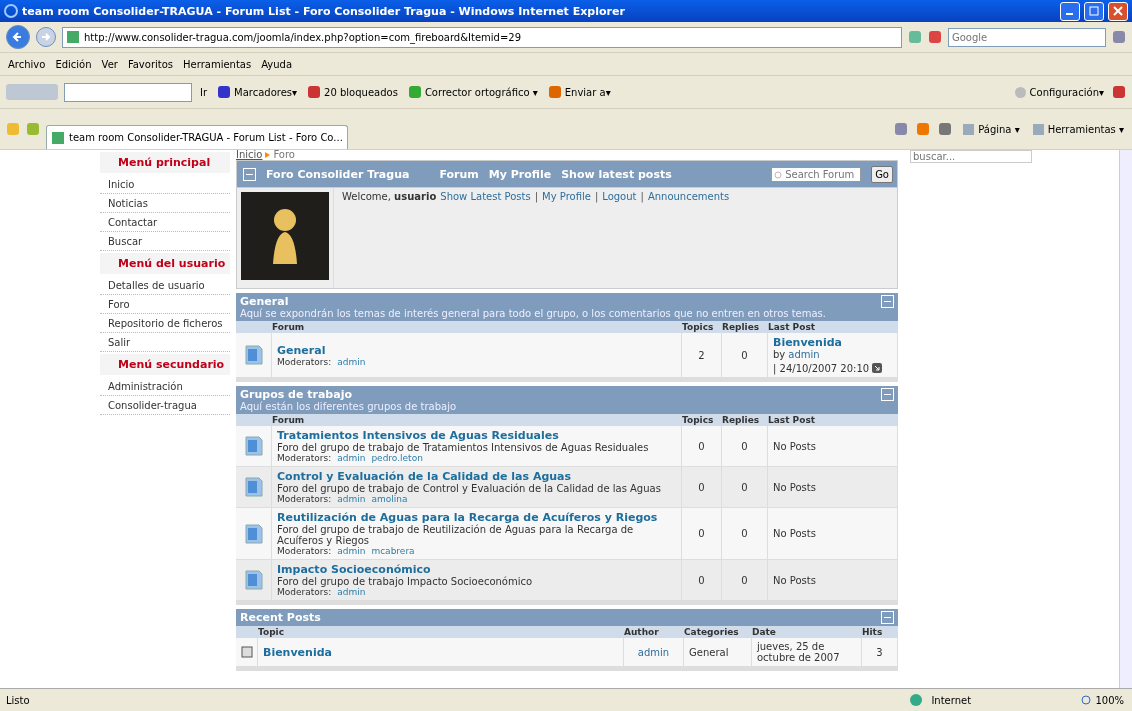  I want to click on board-title-link: Reutilización de Aguas para la Recarga de Acuíferos y Riegos, so click(476, 517).